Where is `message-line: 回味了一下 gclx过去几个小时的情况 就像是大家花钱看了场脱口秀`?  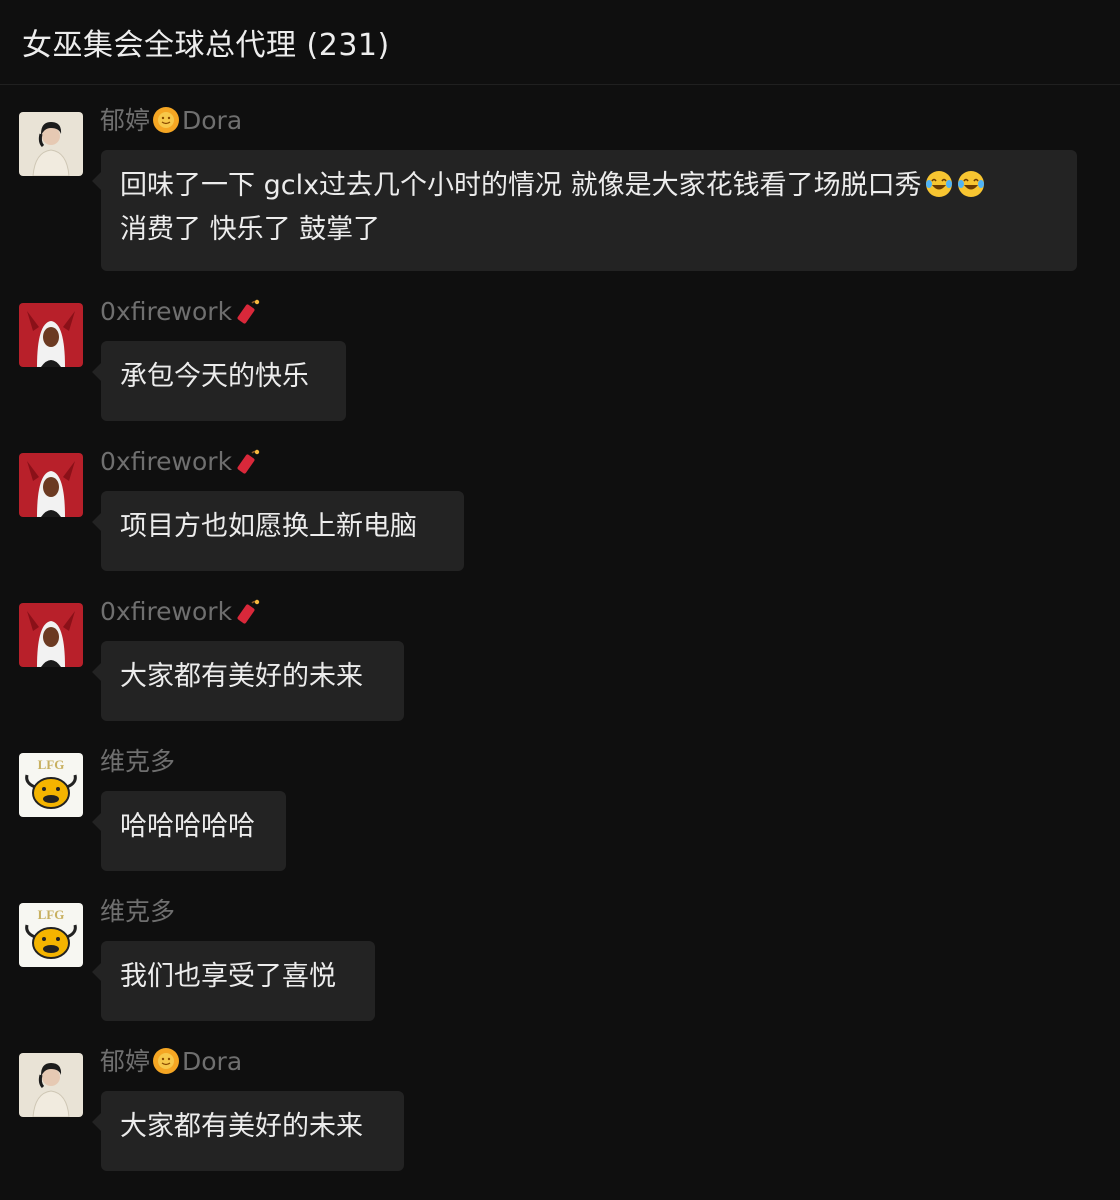 message-line: 回味了一下 gclx过去几个小时的情况 就像是大家花钱看了场脱口秀 is located at coordinates (521, 185).